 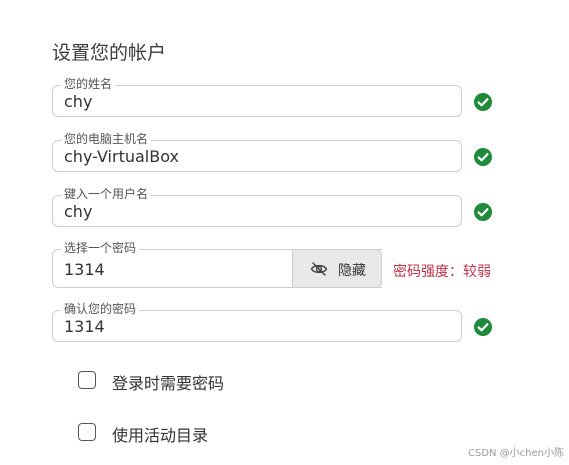 What do you see at coordinates (442, 272) in the screenshot?
I see `password-strength-text: 密码强度：较弱` at bounding box center [442, 272].